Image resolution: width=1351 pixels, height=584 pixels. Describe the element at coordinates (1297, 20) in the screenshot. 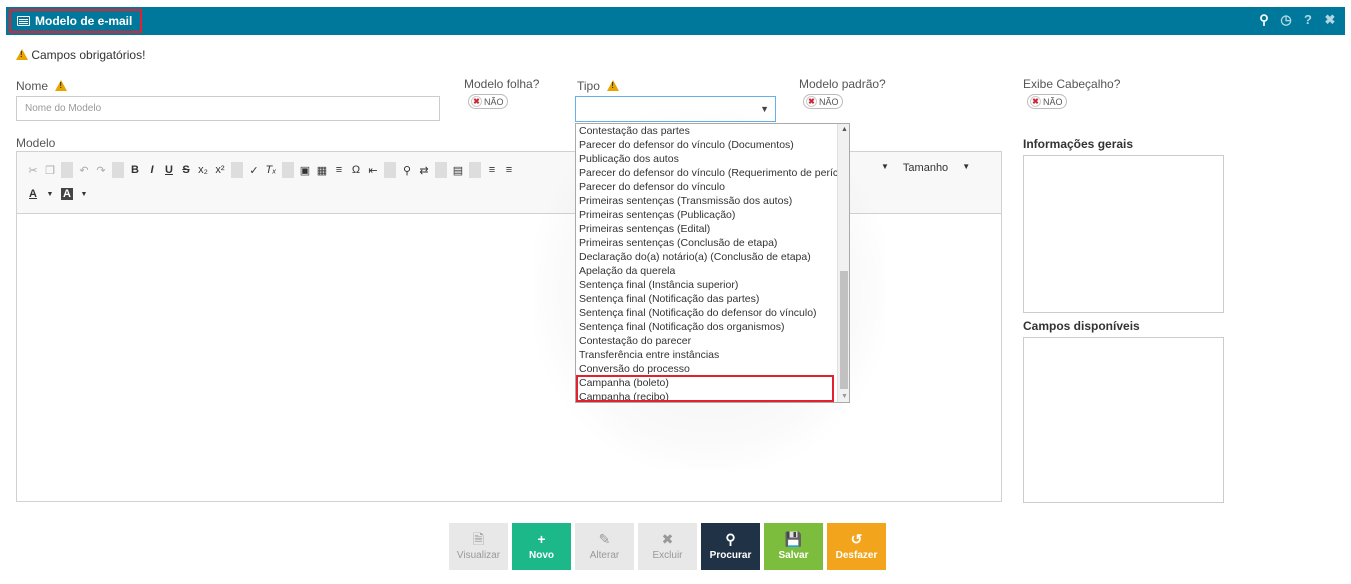

I see `window-actions: ⚲ ◷ ? ✖` at that location.